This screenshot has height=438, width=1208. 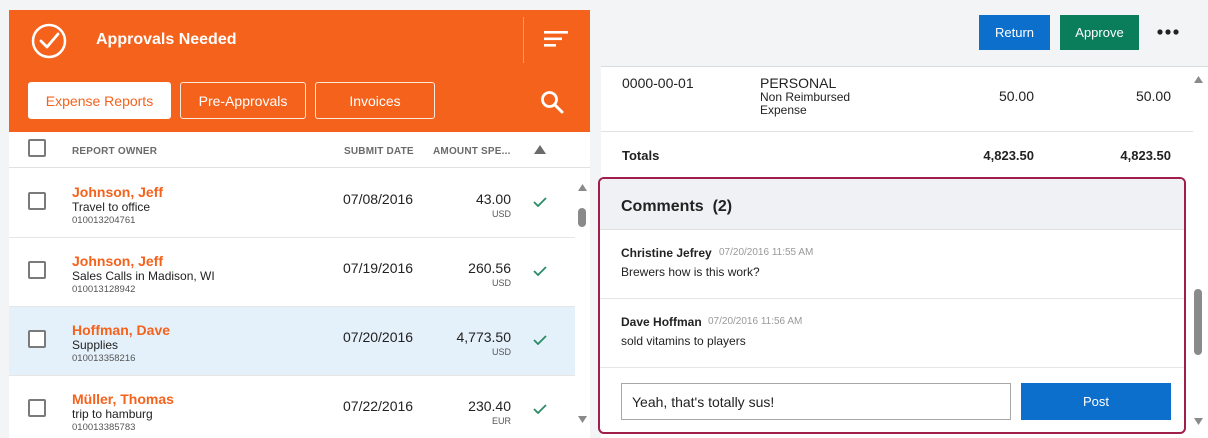 I want to click on amount-value: 230.40, so click(x=489, y=406).